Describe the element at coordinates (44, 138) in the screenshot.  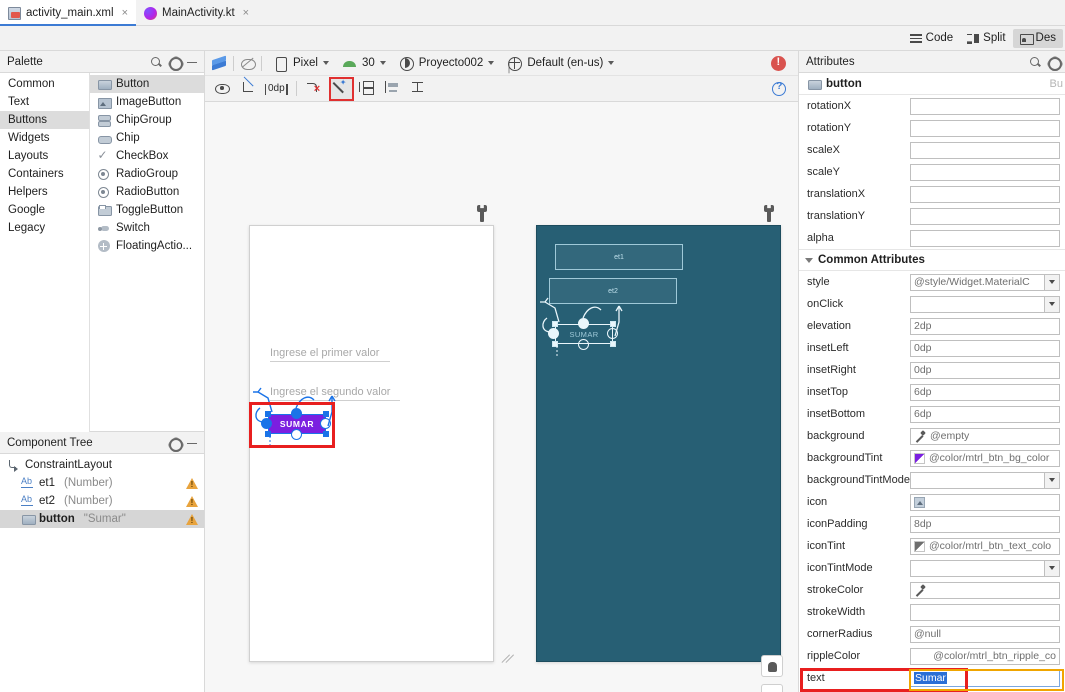
I see `palette-category-widgets: Widgets` at that location.